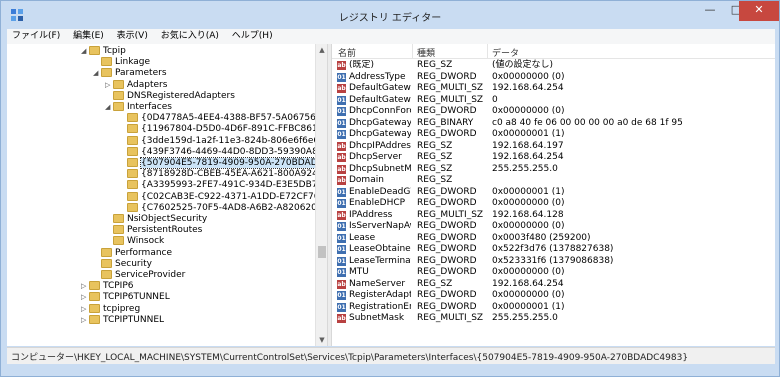  Describe the element at coordinates (380, 145) in the screenshot. I see `value-name: DhcpIPAddress` at that location.